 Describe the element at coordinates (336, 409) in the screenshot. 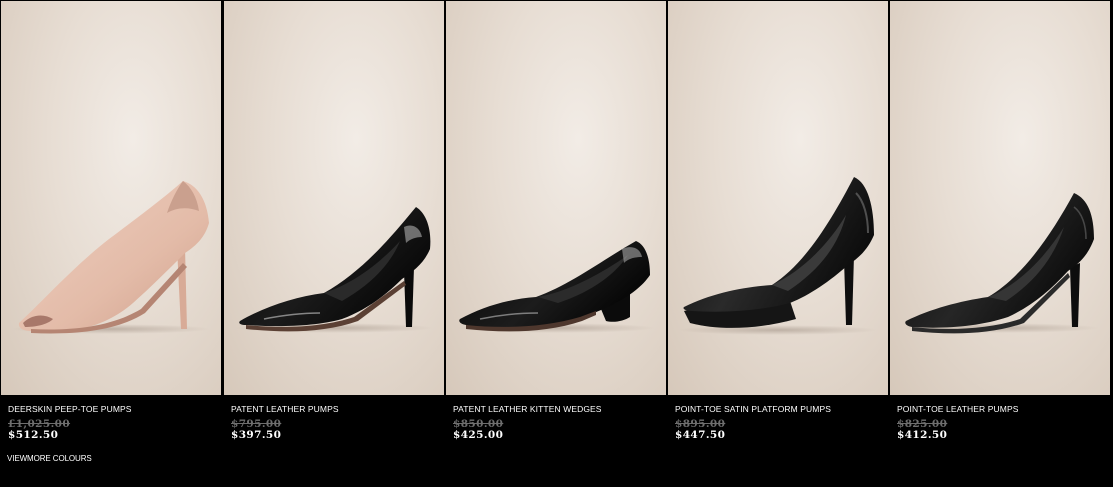

I see `product-name: PATENT LEATHER PUMPS` at that location.